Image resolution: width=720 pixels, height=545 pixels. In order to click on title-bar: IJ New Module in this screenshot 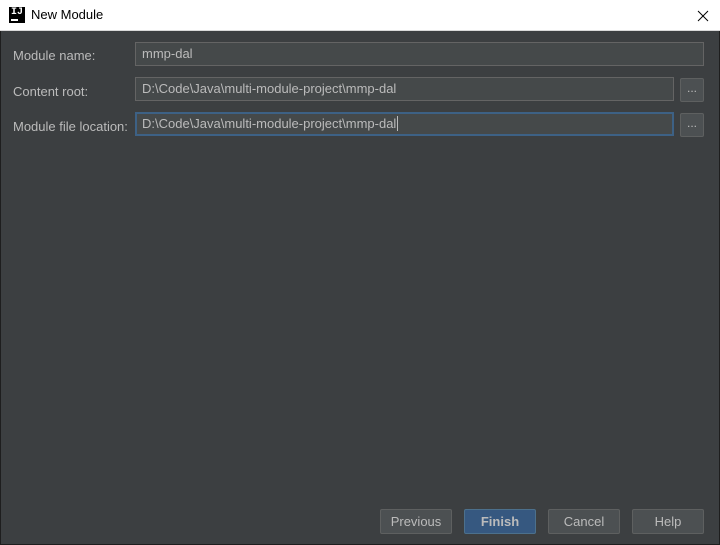, I will do `click(360, 15)`.